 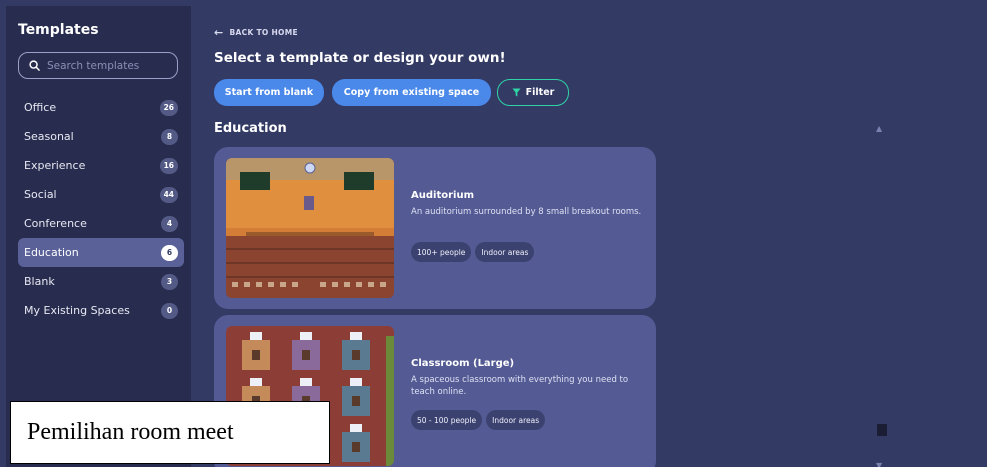 What do you see at coordinates (101, 136) in the screenshot?
I see `sidebar-item-seasonal: Seasonal 8` at bounding box center [101, 136].